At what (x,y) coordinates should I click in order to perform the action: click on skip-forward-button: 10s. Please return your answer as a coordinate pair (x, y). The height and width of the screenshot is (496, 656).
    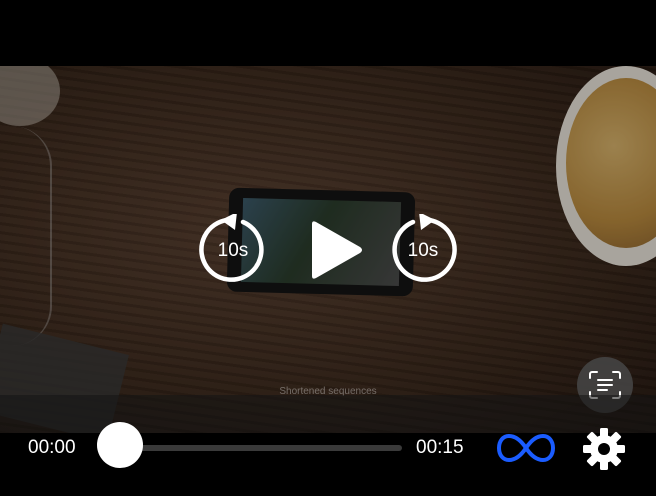
    Looking at the image, I should click on (423, 249).